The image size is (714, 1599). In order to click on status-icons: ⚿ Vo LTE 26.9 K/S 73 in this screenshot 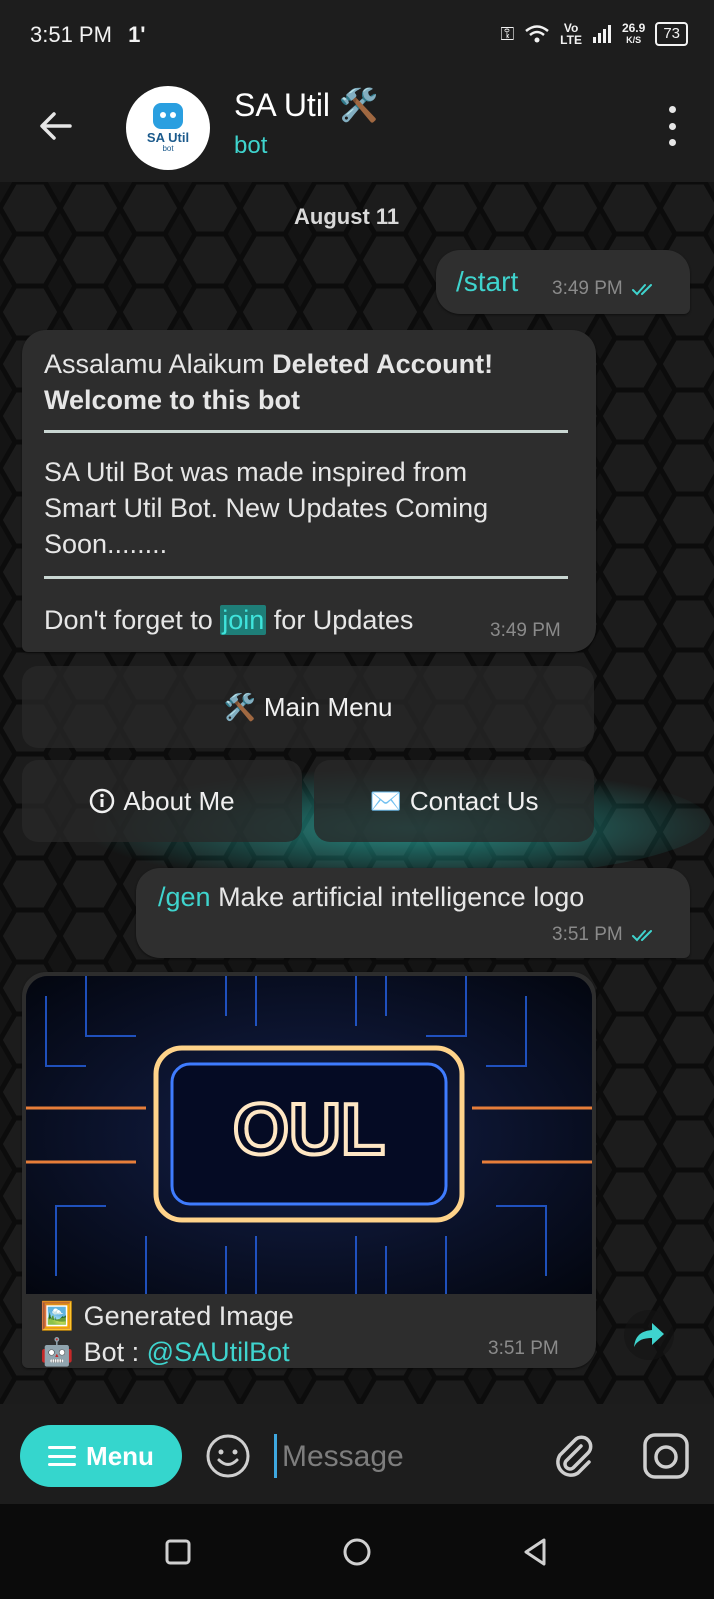, I will do `click(594, 34)`.